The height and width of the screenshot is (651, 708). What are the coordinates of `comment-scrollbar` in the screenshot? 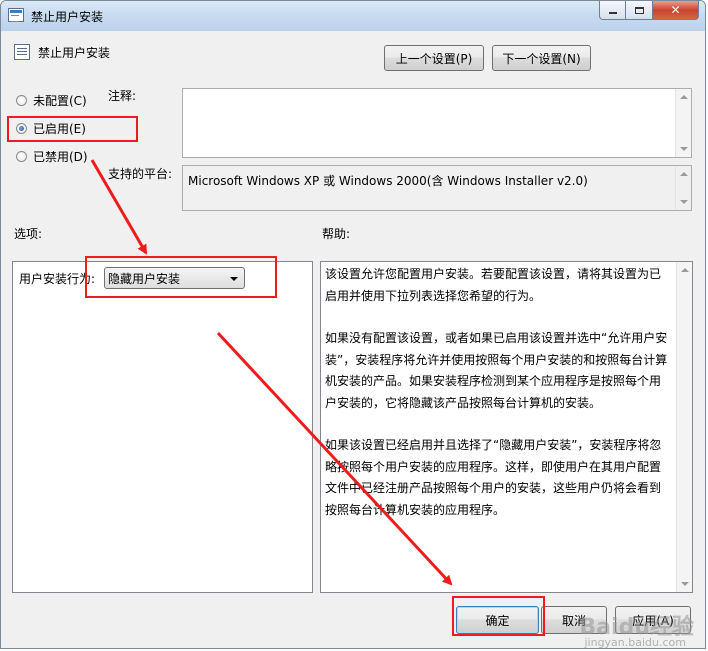 It's located at (683, 123).